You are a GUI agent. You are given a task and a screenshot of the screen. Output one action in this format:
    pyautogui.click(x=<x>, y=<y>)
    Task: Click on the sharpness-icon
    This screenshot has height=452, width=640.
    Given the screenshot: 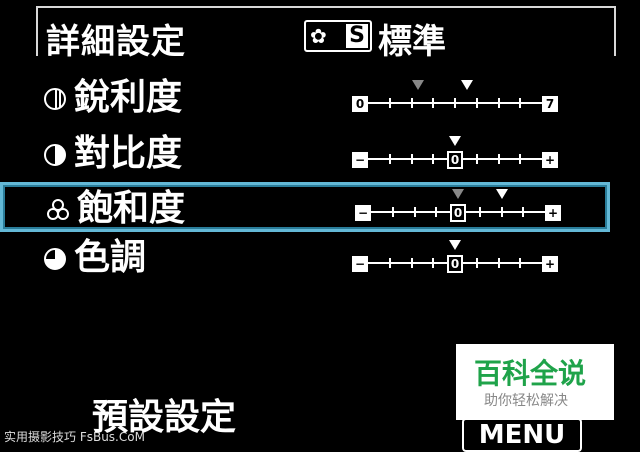 What is the action you would take?
    pyautogui.click(x=55, y=99)
    